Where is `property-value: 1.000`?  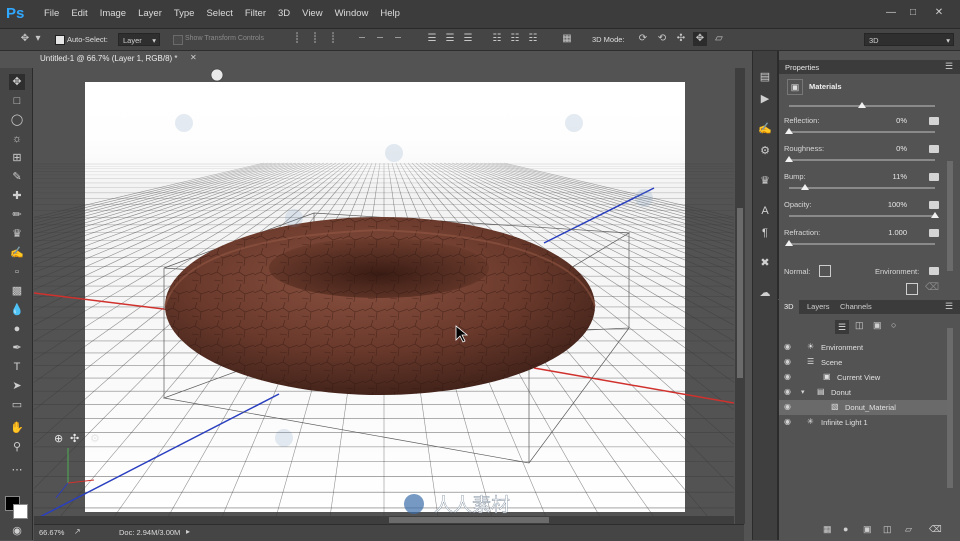 property-value: 1.000 is located at coordinates (892, 232).